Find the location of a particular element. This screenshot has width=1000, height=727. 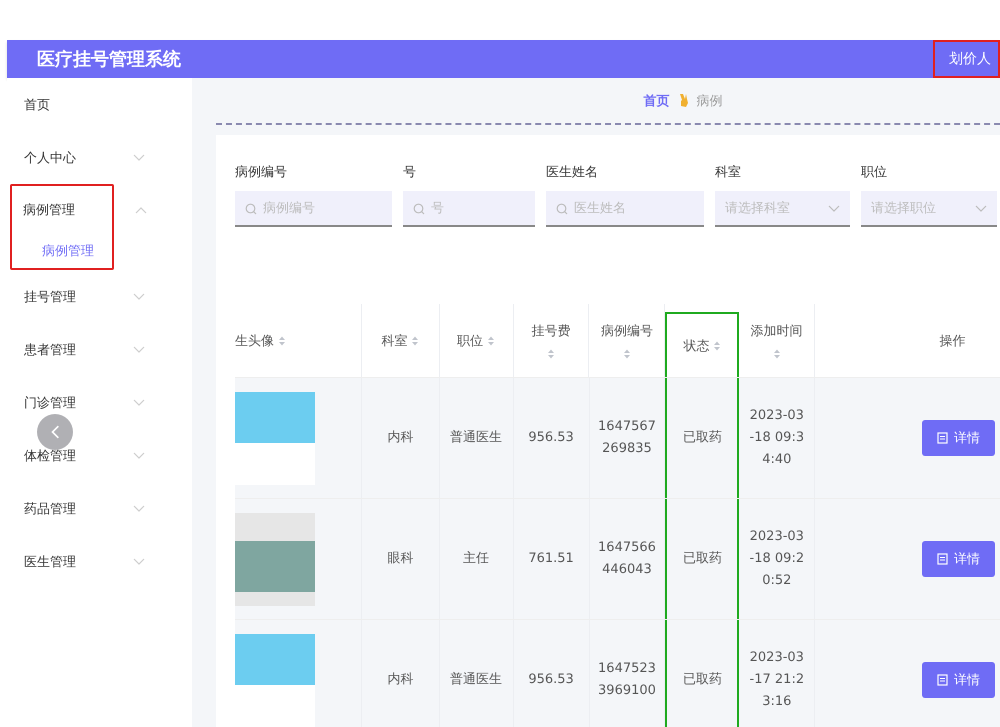

field-label: 职位 is located at coordinates (874, 172).